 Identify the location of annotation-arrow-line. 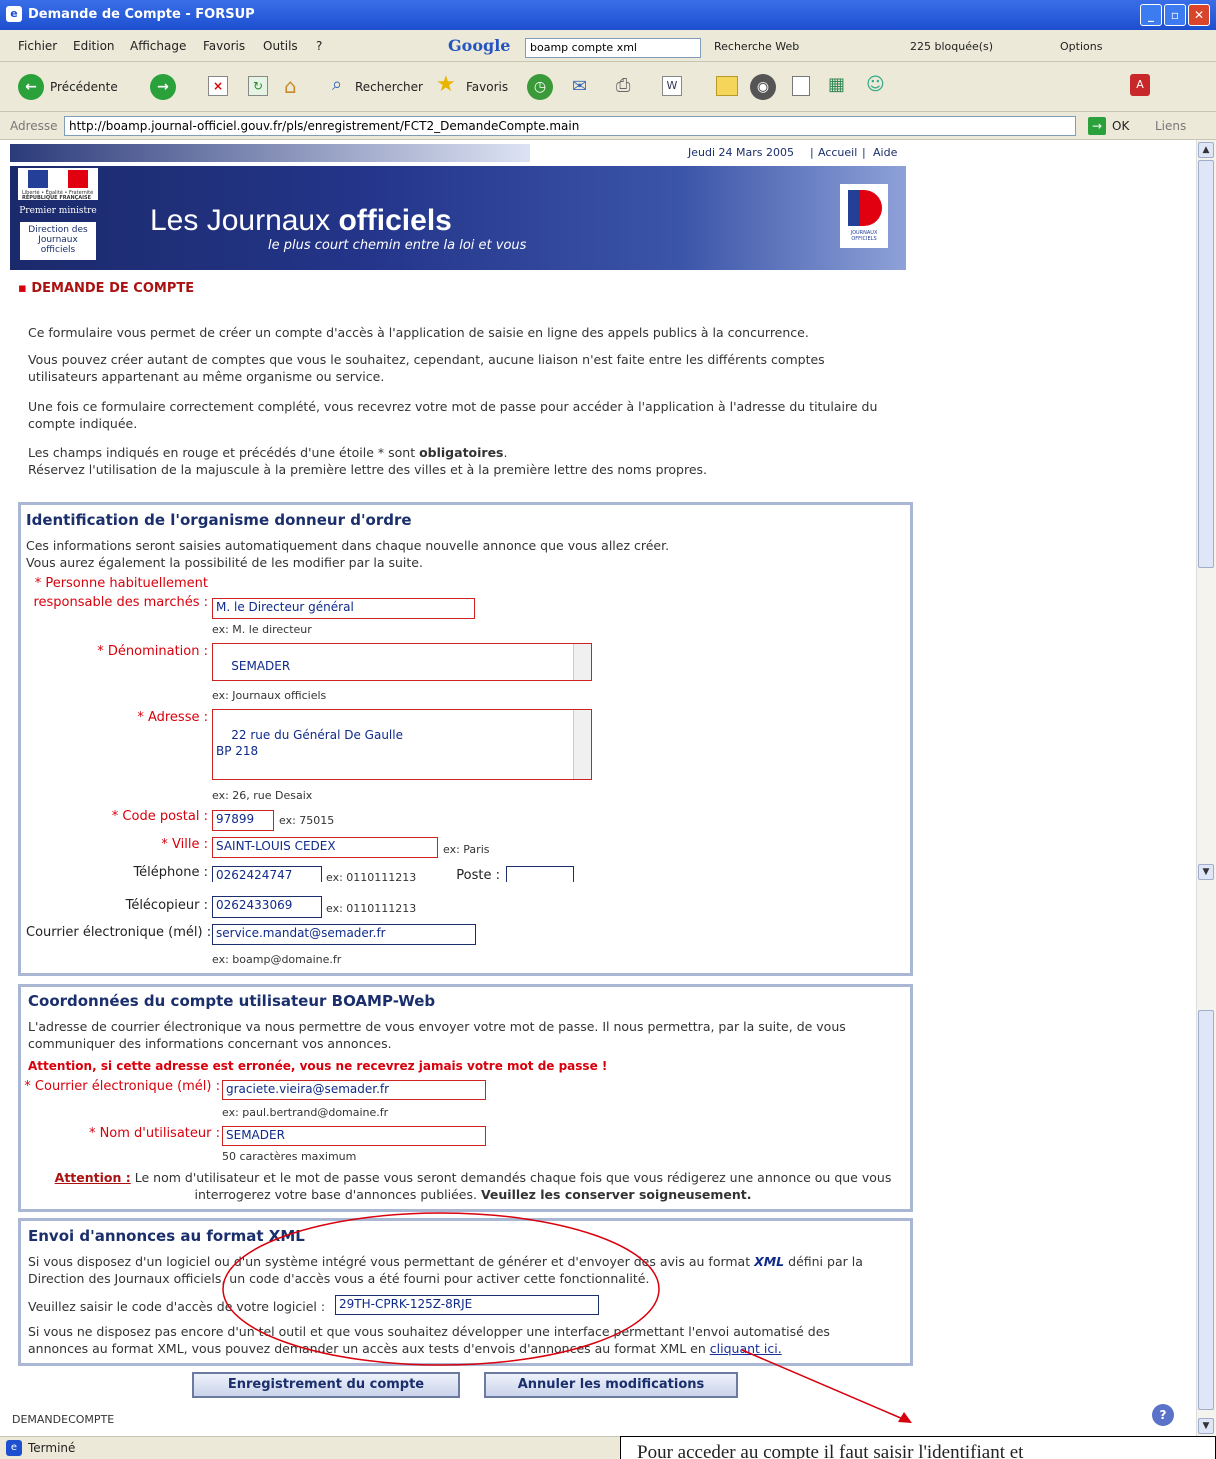
(826, 1386).